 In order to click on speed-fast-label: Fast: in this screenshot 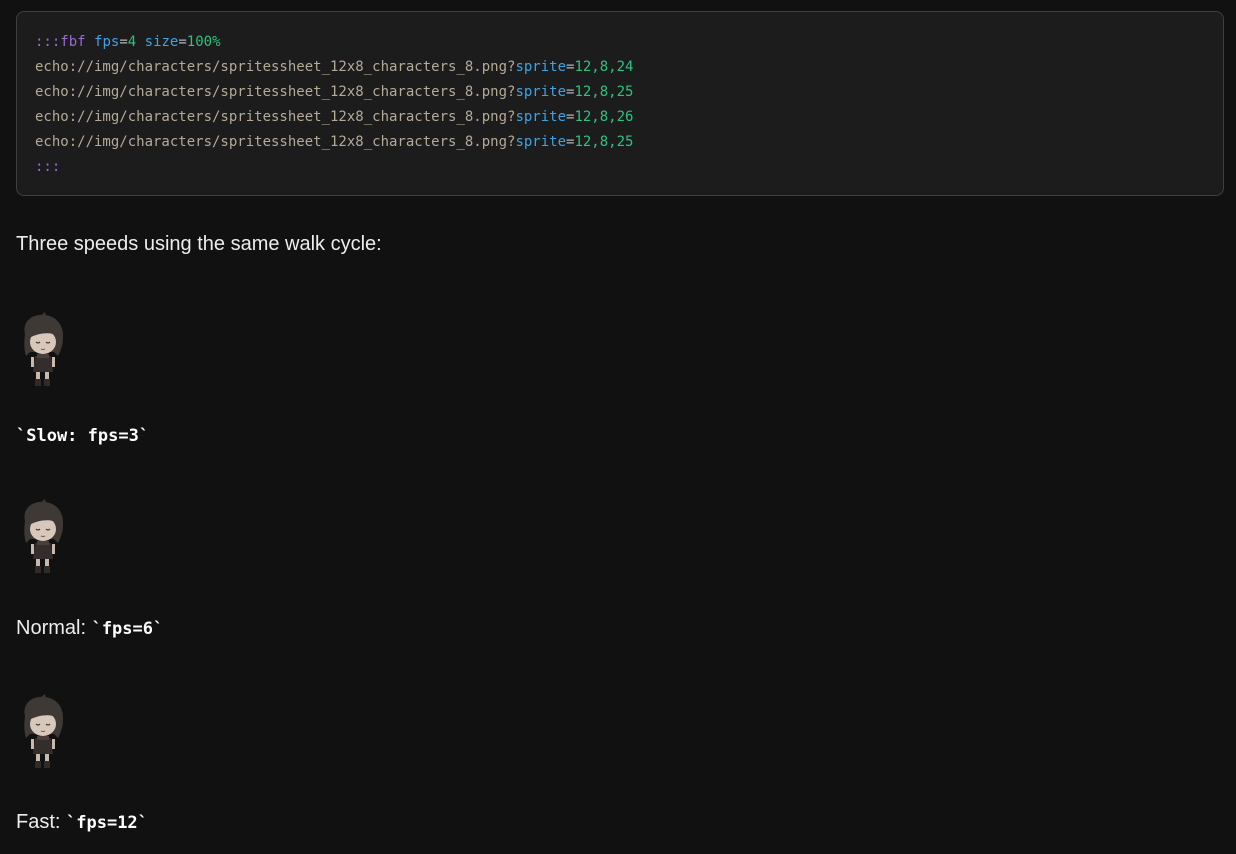, I will do `click(41, 822)`.